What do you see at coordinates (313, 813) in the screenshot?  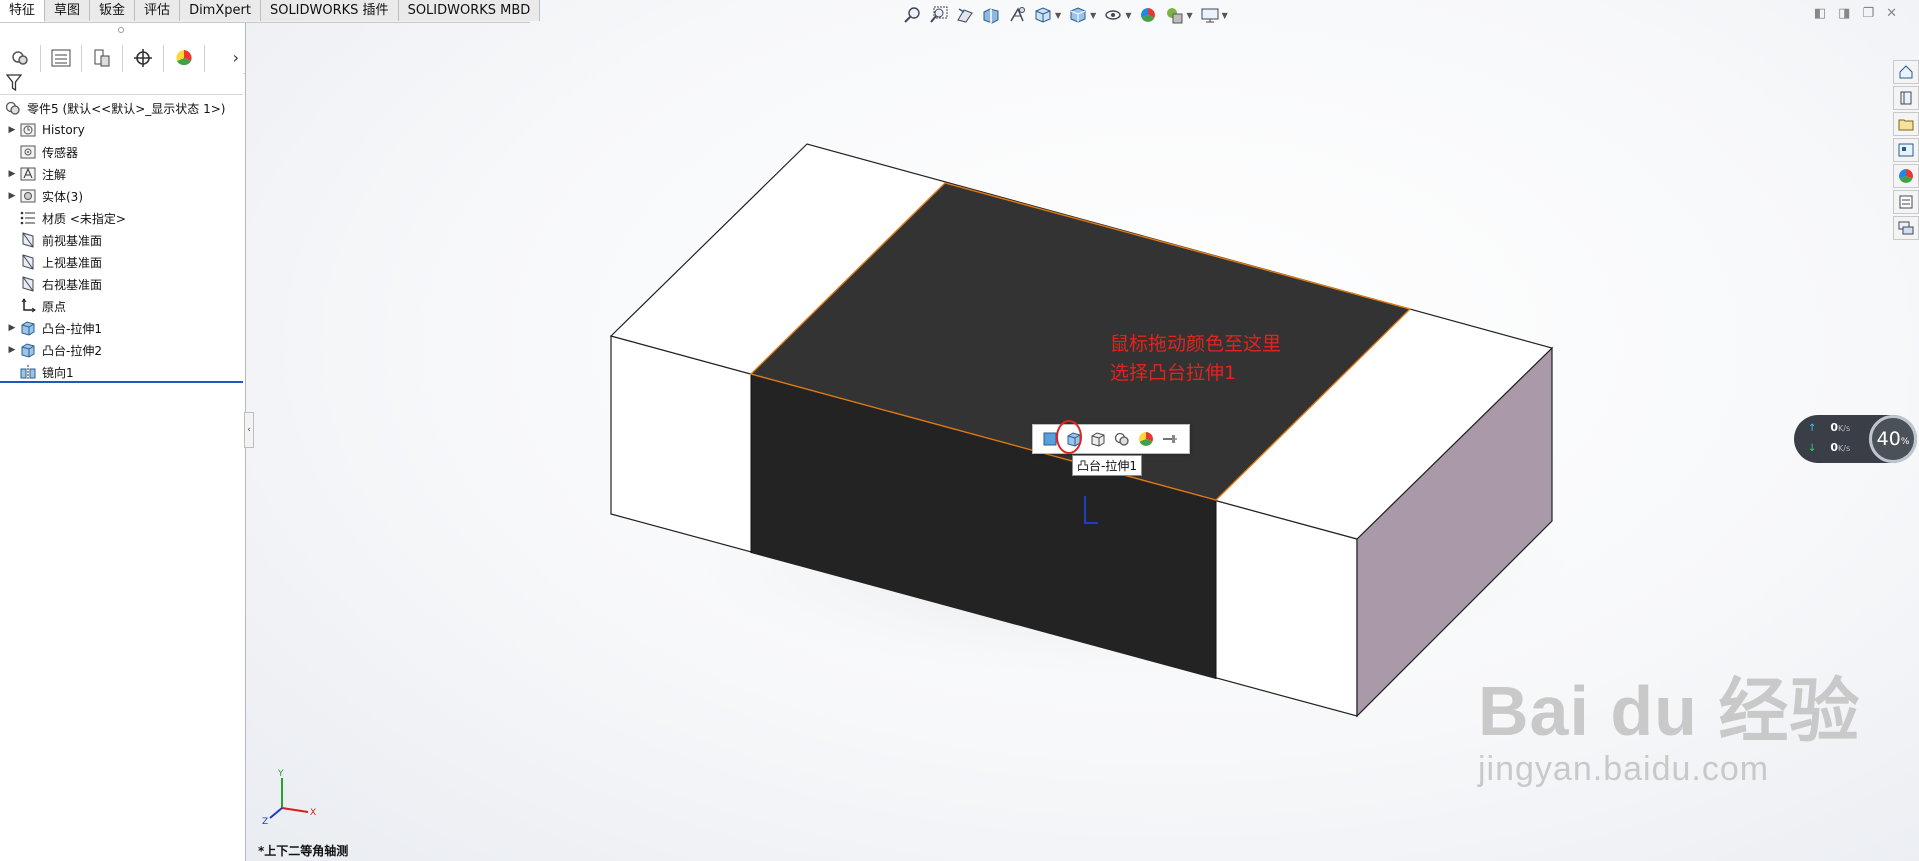 I see `svg-text: X` at bounding box center [313, 813].